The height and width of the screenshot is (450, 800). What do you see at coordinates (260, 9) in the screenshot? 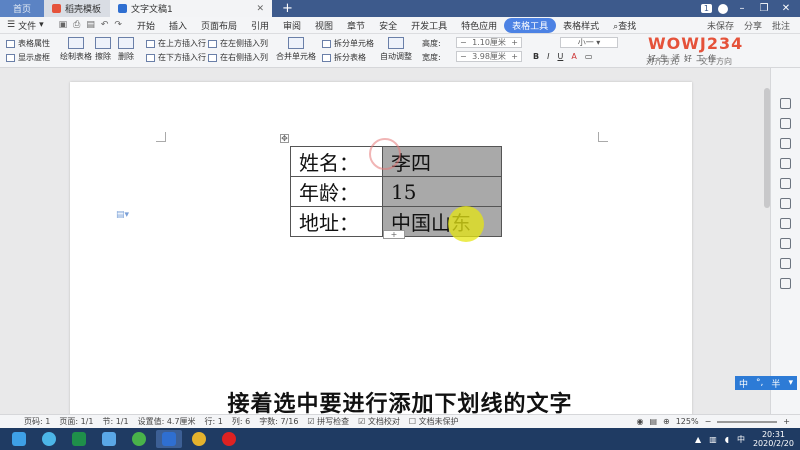
I see `close-tab-icon: ✕` at bounding box center [260, 9].